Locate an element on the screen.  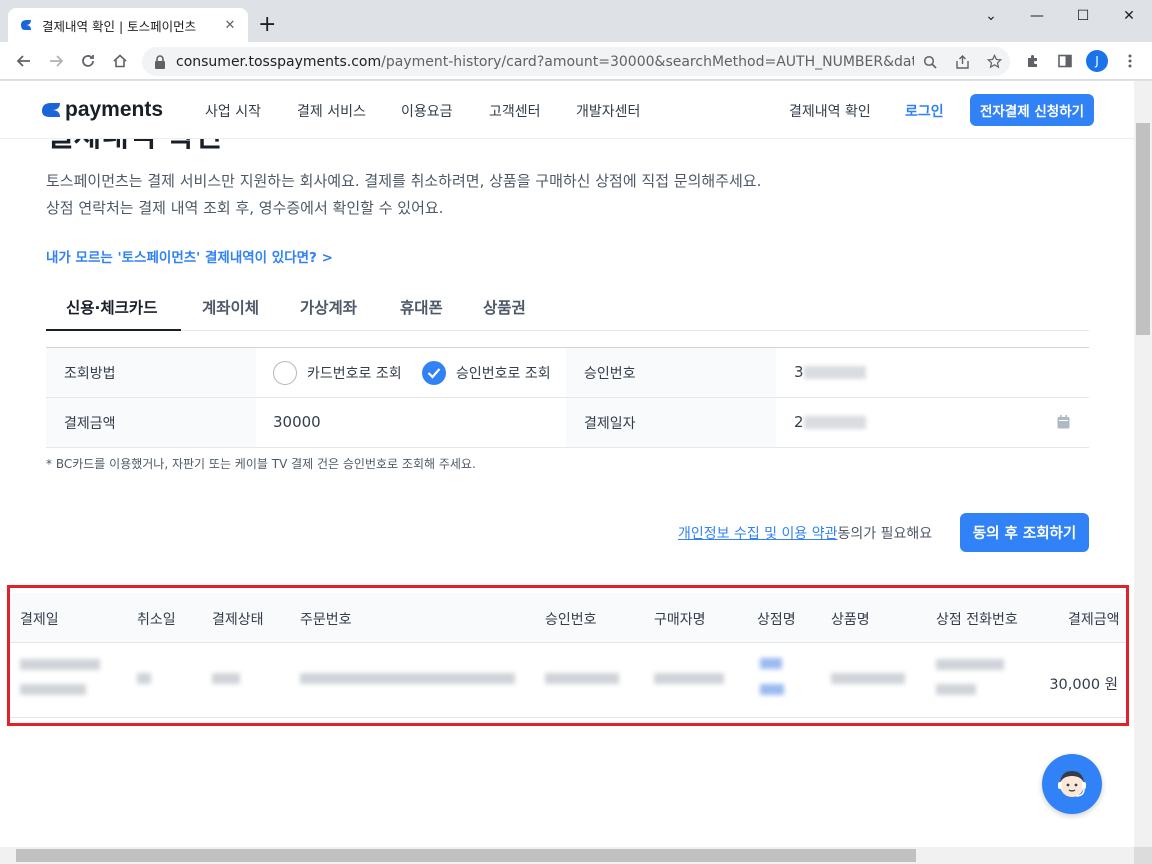
star-icon is located at coordinates (994, 61).